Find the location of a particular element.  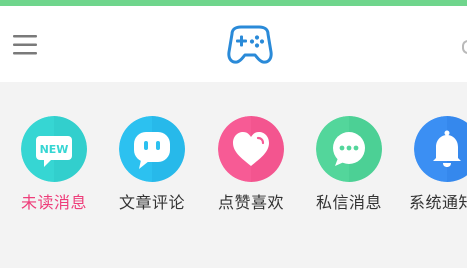

category-label-system-notifications: 系统通知 is located at coordinates (438, 202).